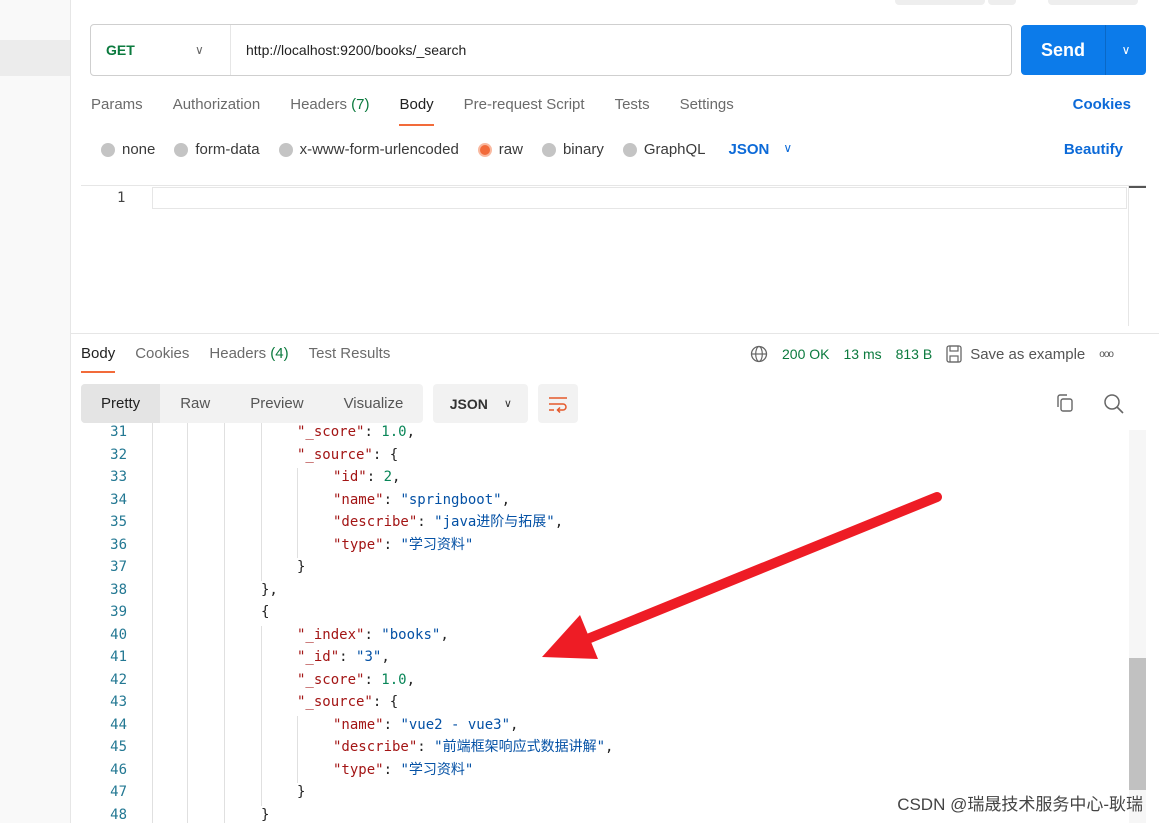  What do you see at coordinates (1015, 354) in the screenshot?
I see `save-as-example-button: Save as example` at bounding box center [1015, 354].